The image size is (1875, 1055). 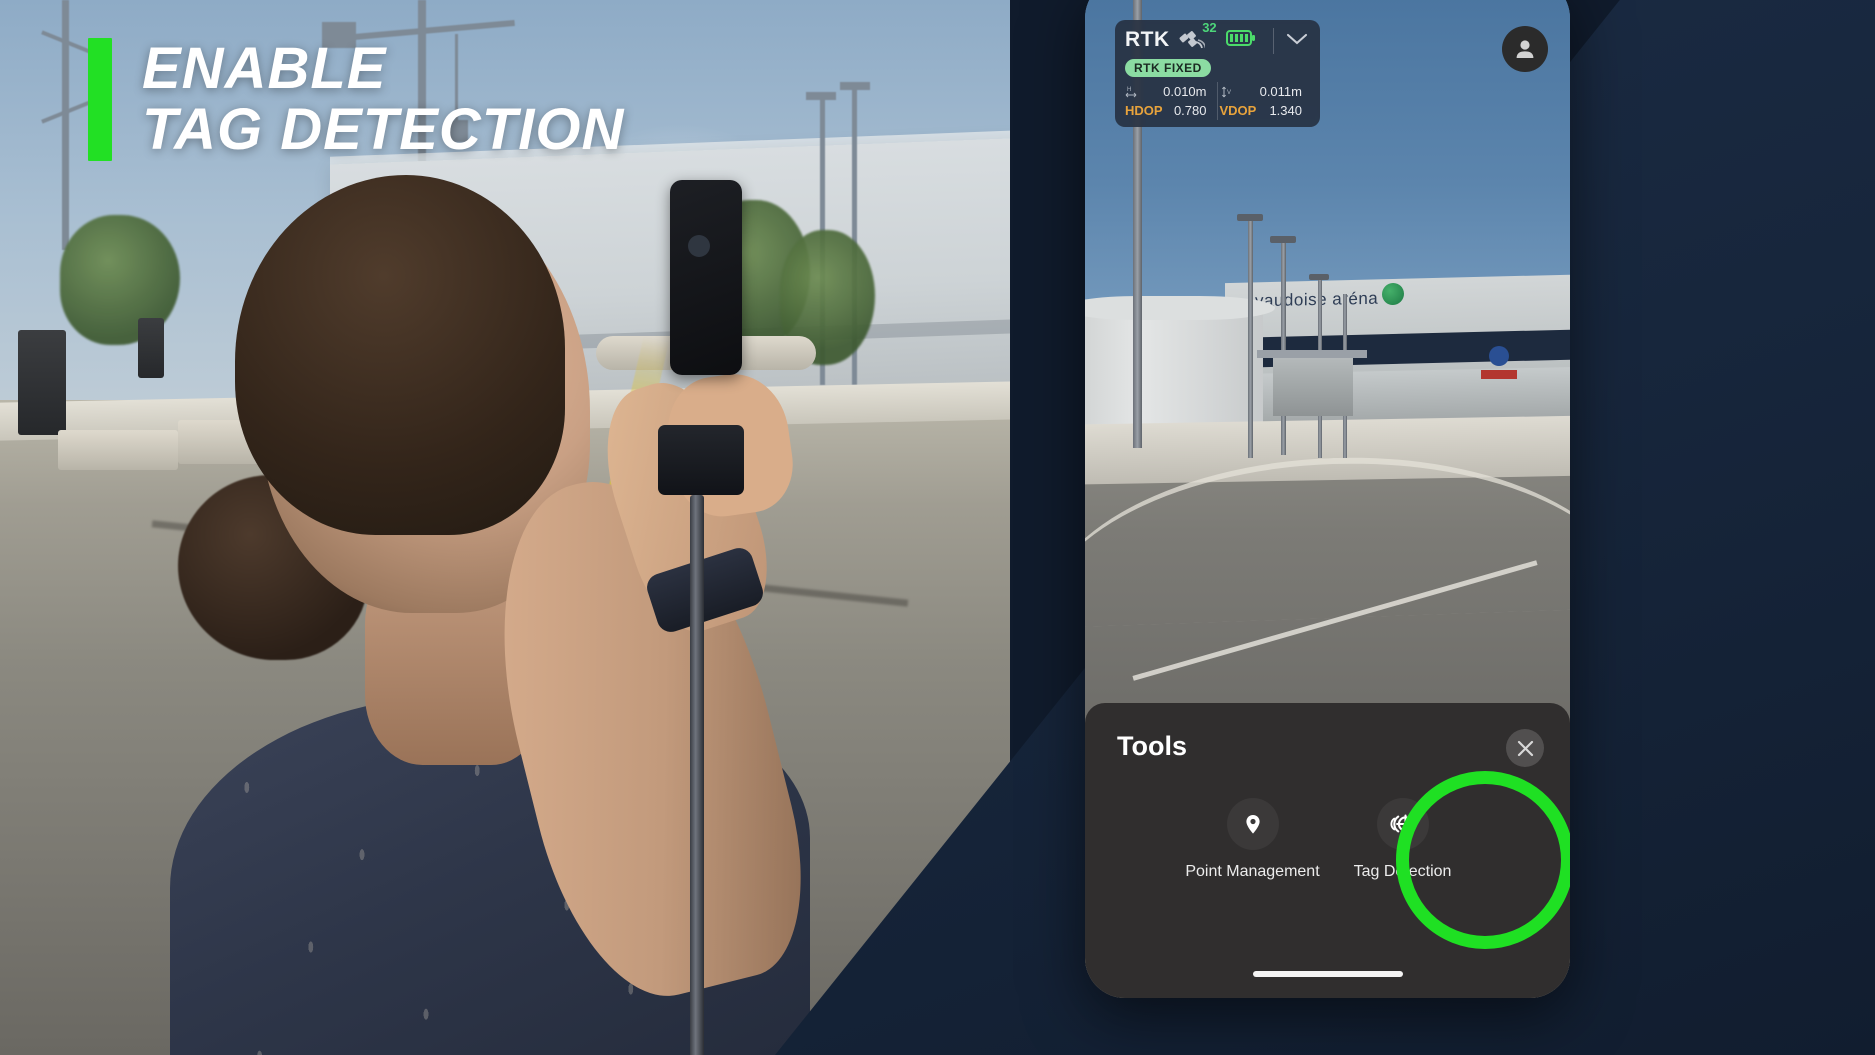 I want to click on chevron-down-icon, so click(x=1297, y=41).